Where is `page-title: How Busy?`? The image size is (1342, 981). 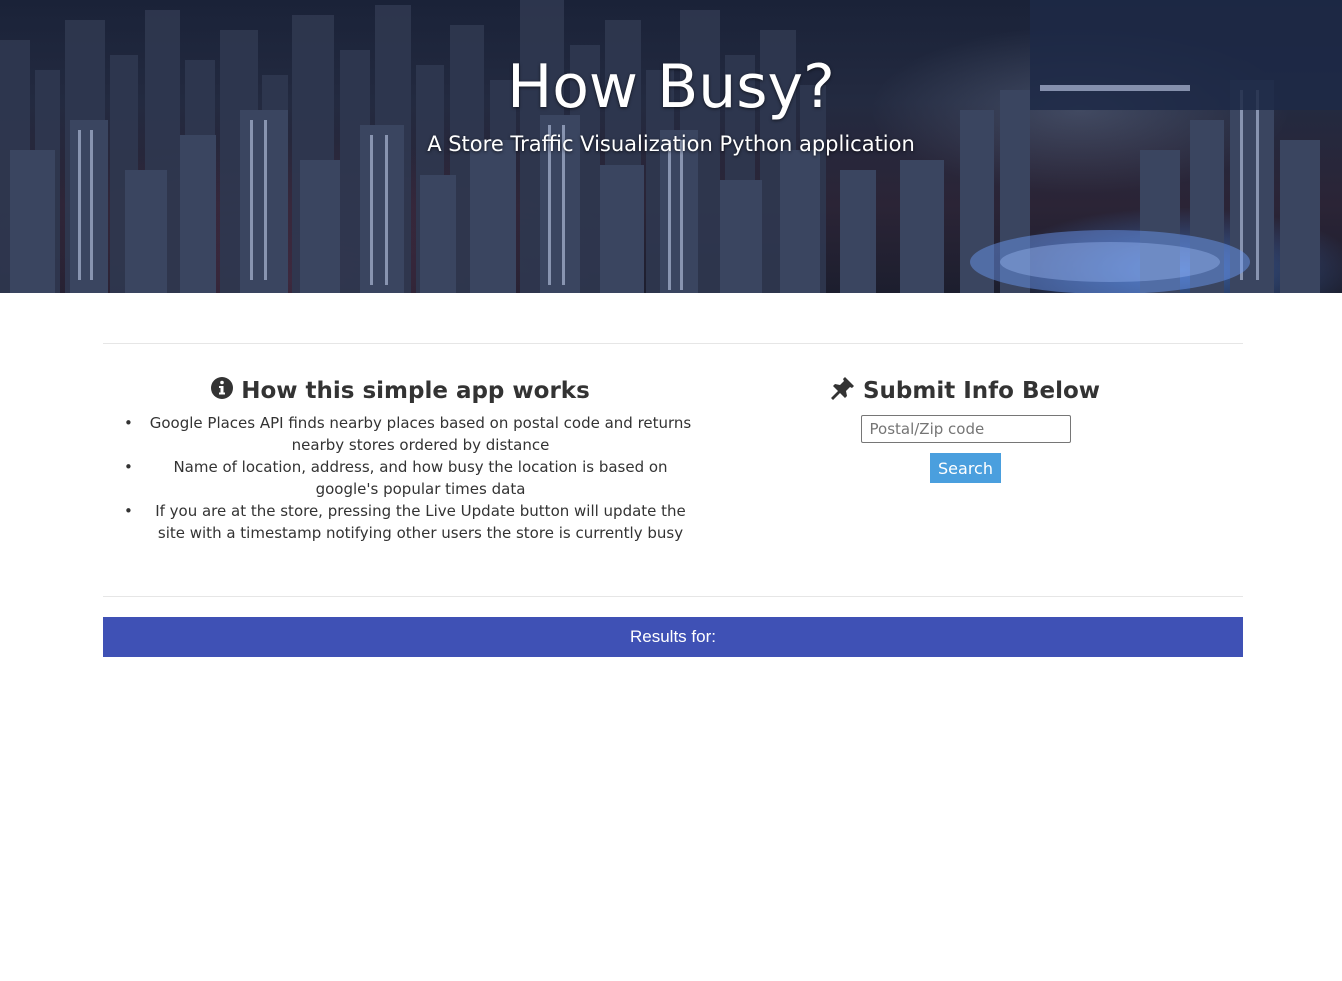
page-title: How Busy? is located at coordinates (671, 87).